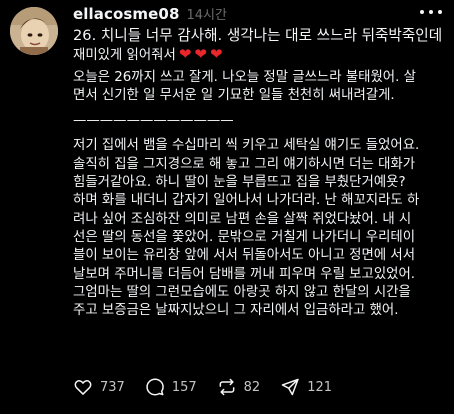 Image resolution: width=454 pixels, height=414 pixels. Describe the element at coordinates (227, 387) in the screenshot. I see `repost-icon` at that location.